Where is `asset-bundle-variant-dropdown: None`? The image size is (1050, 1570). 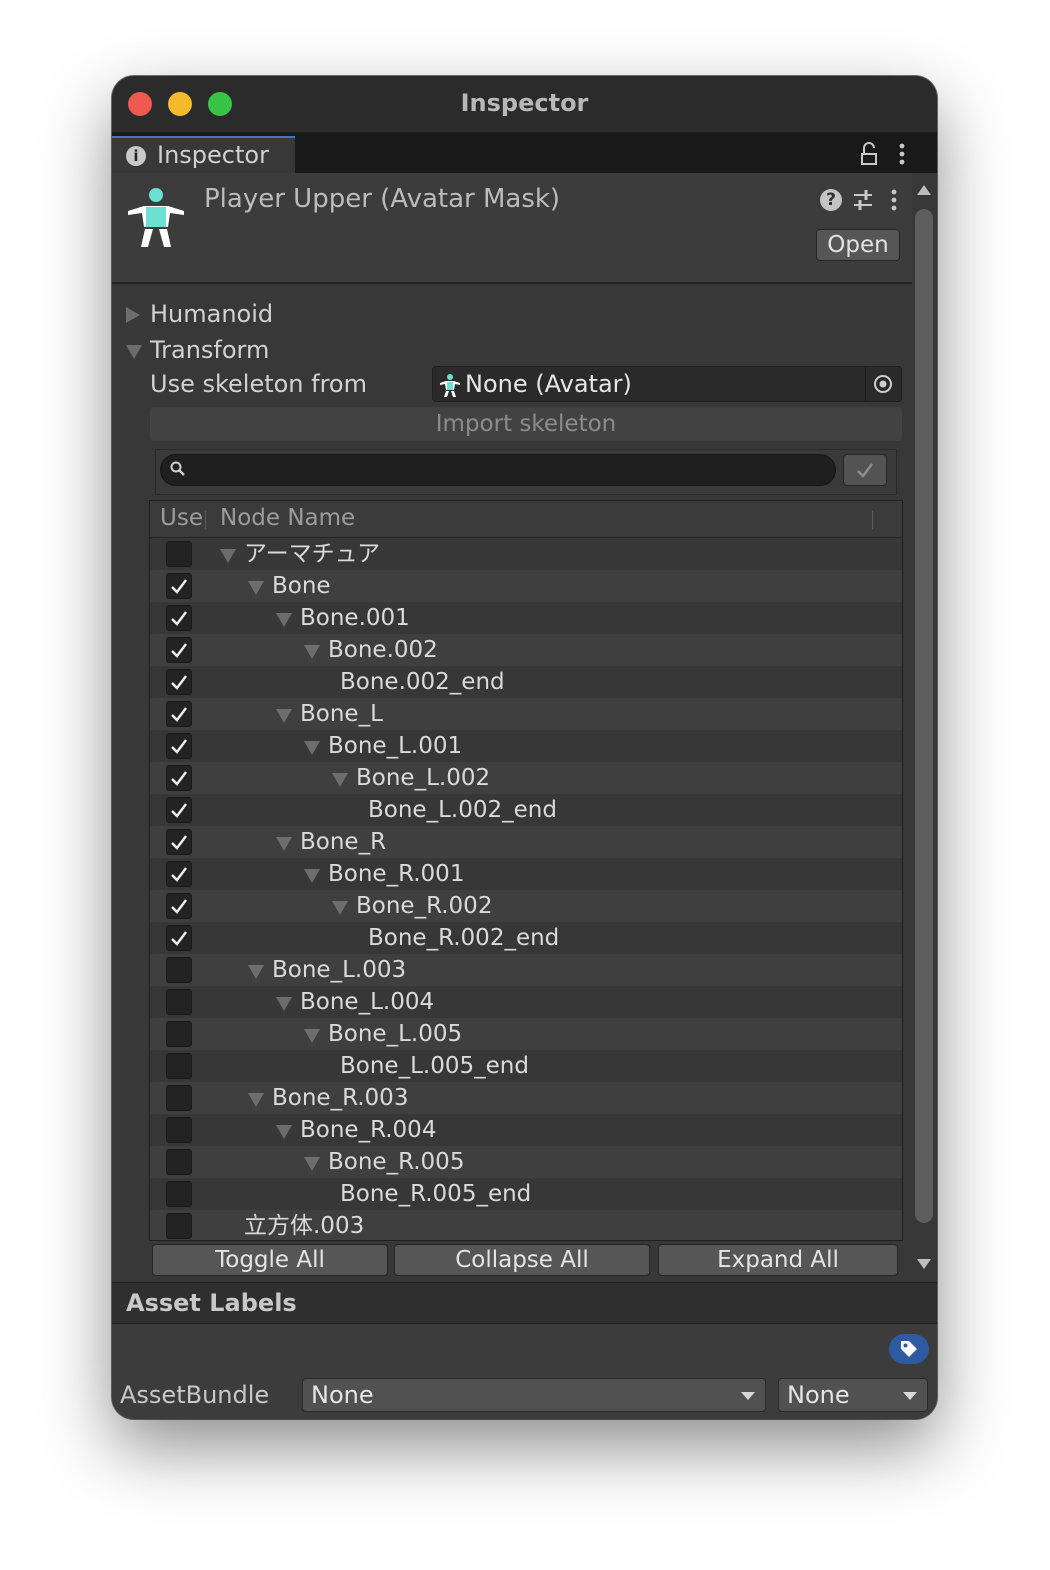
asset-bundle-variant-dropdown: None is located at coordinates (853, 1395).